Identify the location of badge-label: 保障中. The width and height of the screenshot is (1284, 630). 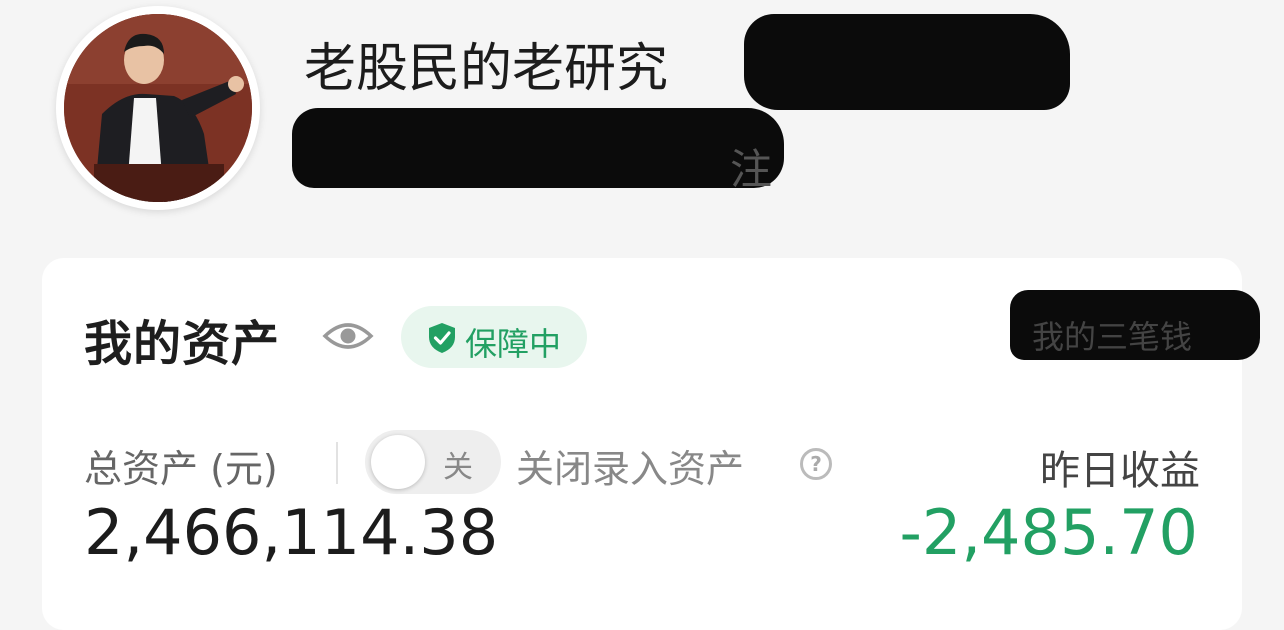
(513, 344).